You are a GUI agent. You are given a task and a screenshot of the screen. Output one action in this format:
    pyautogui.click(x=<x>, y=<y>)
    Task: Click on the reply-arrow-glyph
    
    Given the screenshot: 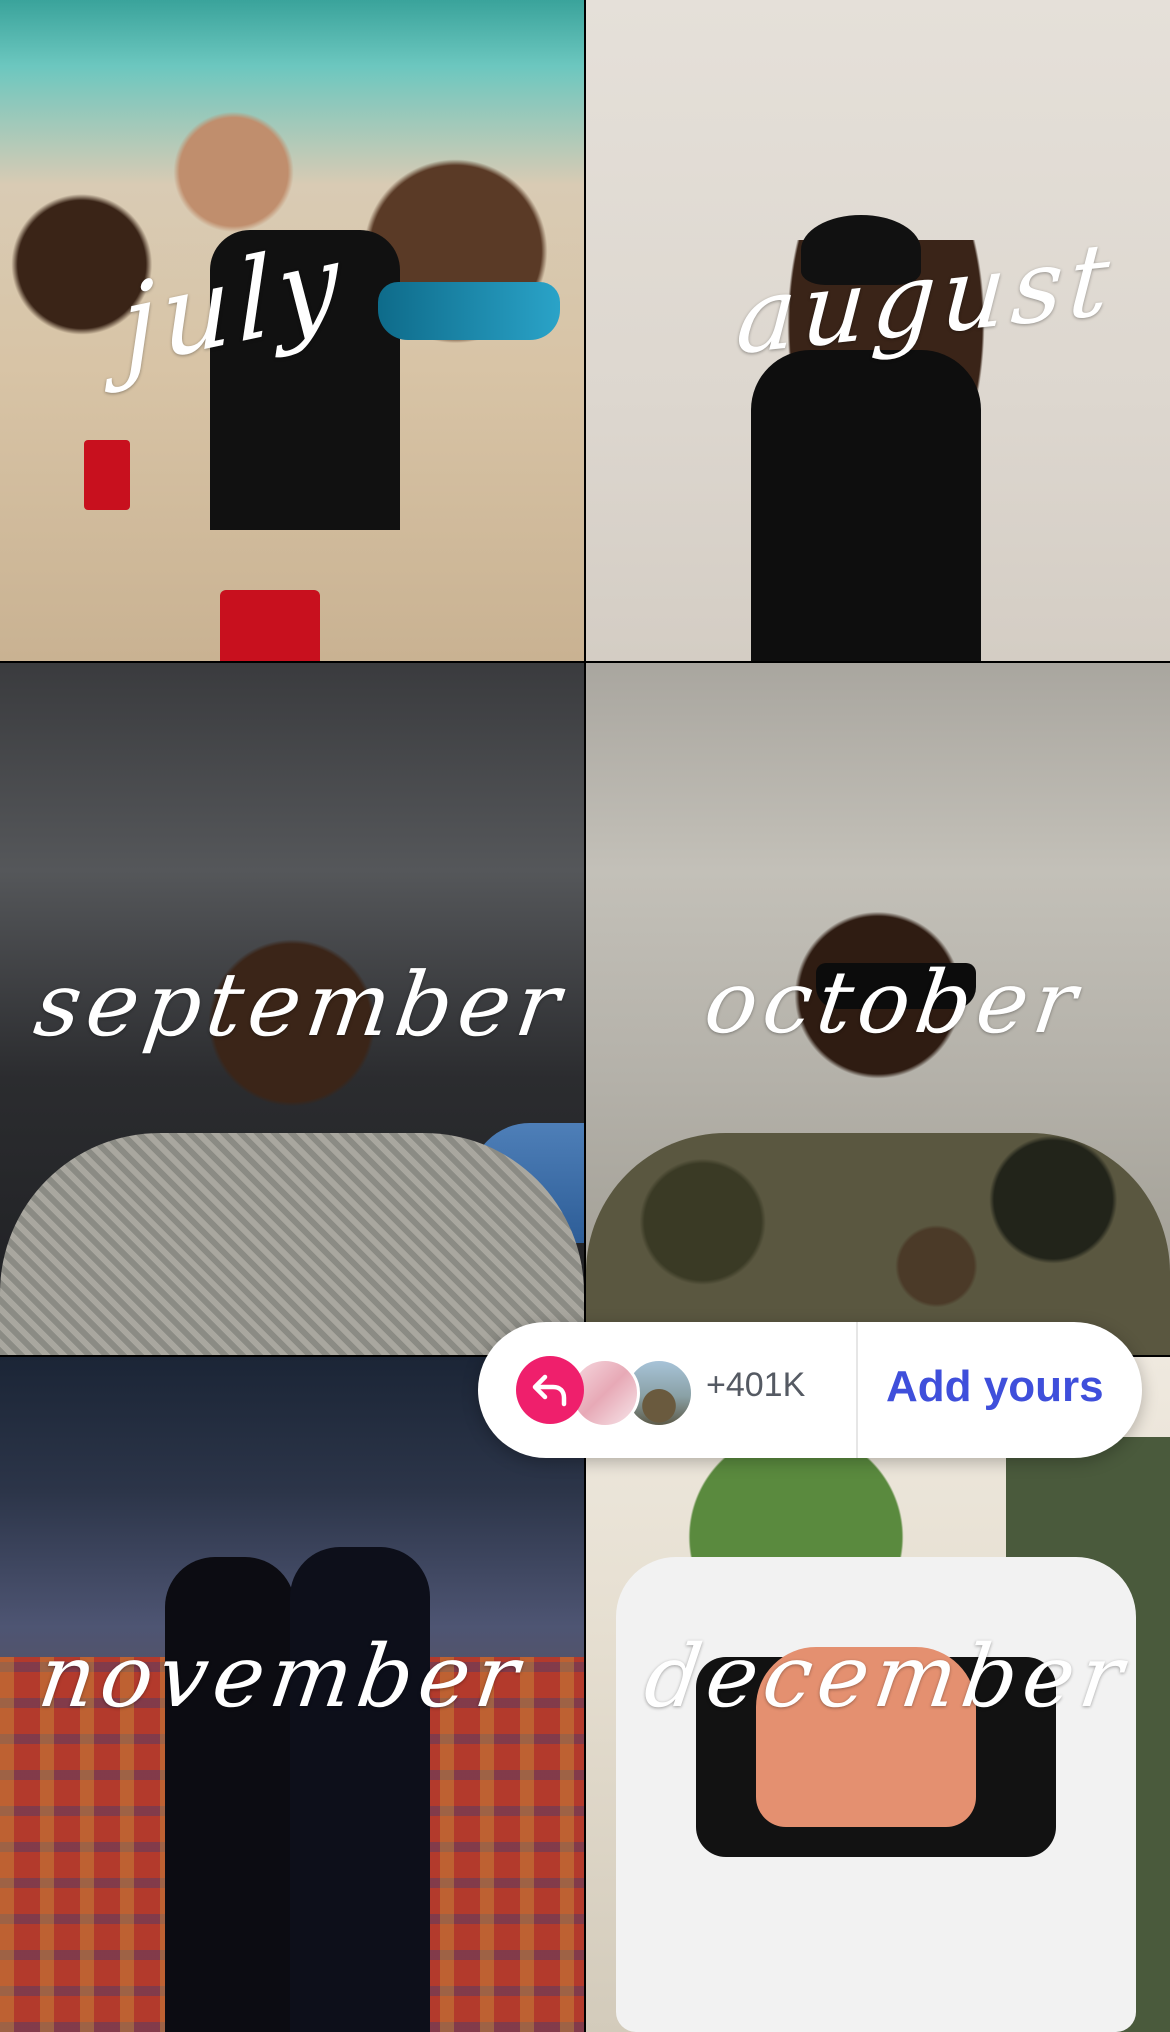 What is the action you would take?
    pyautogui.click(x=549, y=1390)
    